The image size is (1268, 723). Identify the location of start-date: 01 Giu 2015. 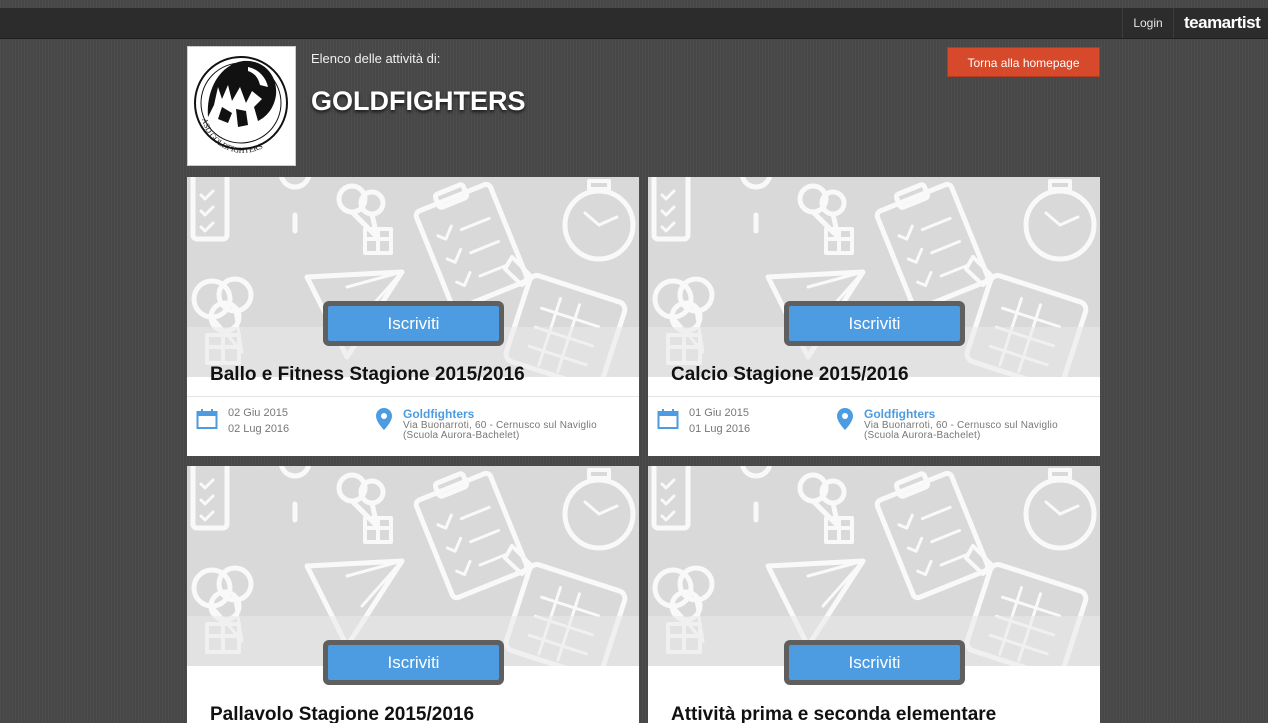
(719, 413).